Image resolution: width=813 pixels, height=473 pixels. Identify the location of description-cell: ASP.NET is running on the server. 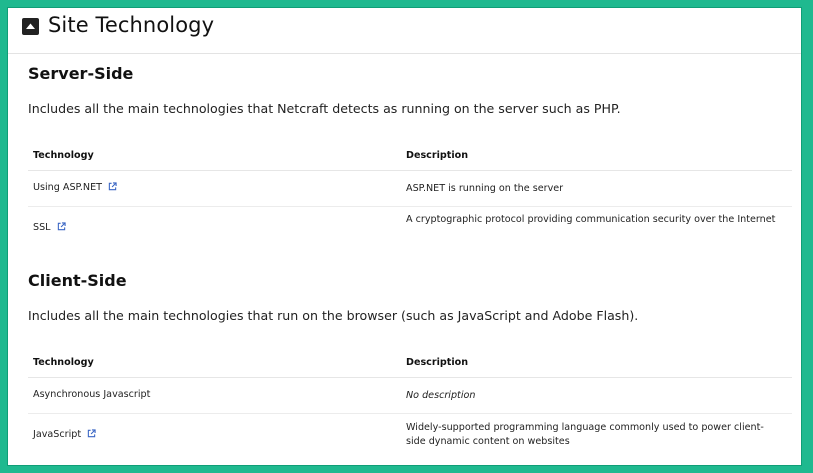
(485, 188).